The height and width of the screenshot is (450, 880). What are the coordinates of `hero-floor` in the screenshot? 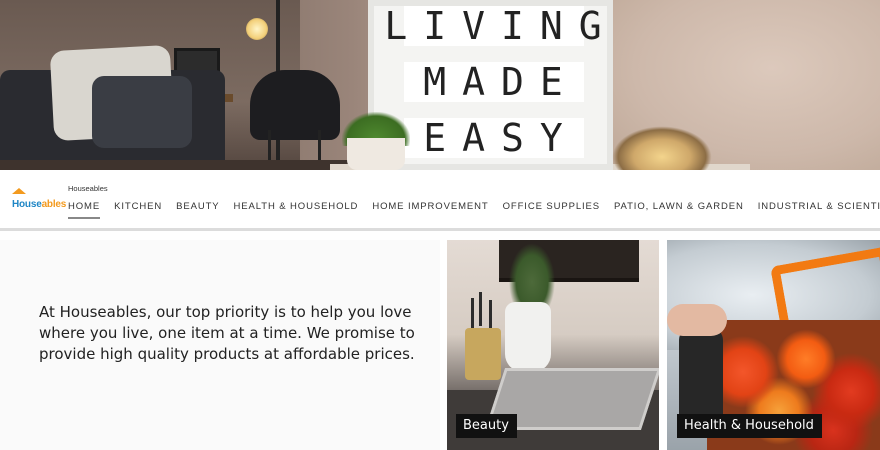 It's located at (180, 165).